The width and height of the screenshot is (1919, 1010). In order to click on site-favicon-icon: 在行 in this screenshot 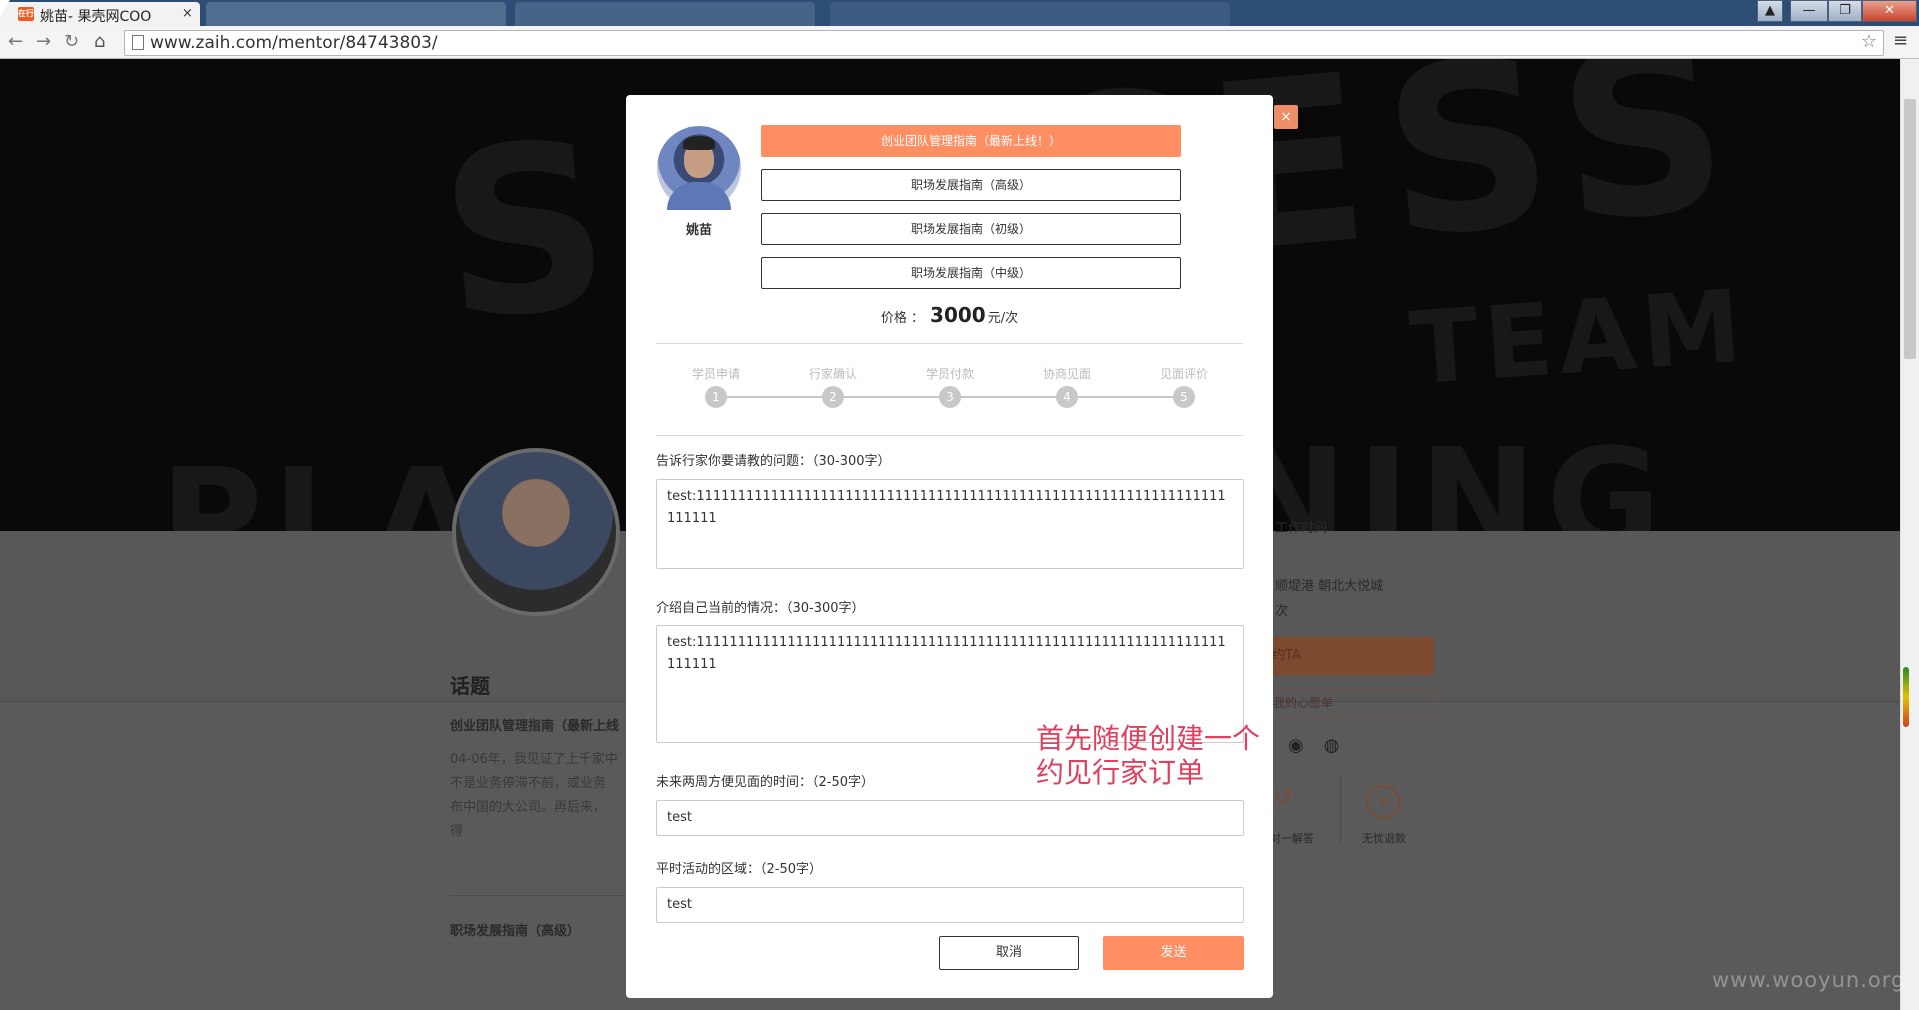, I will do `click(26, 14)`.